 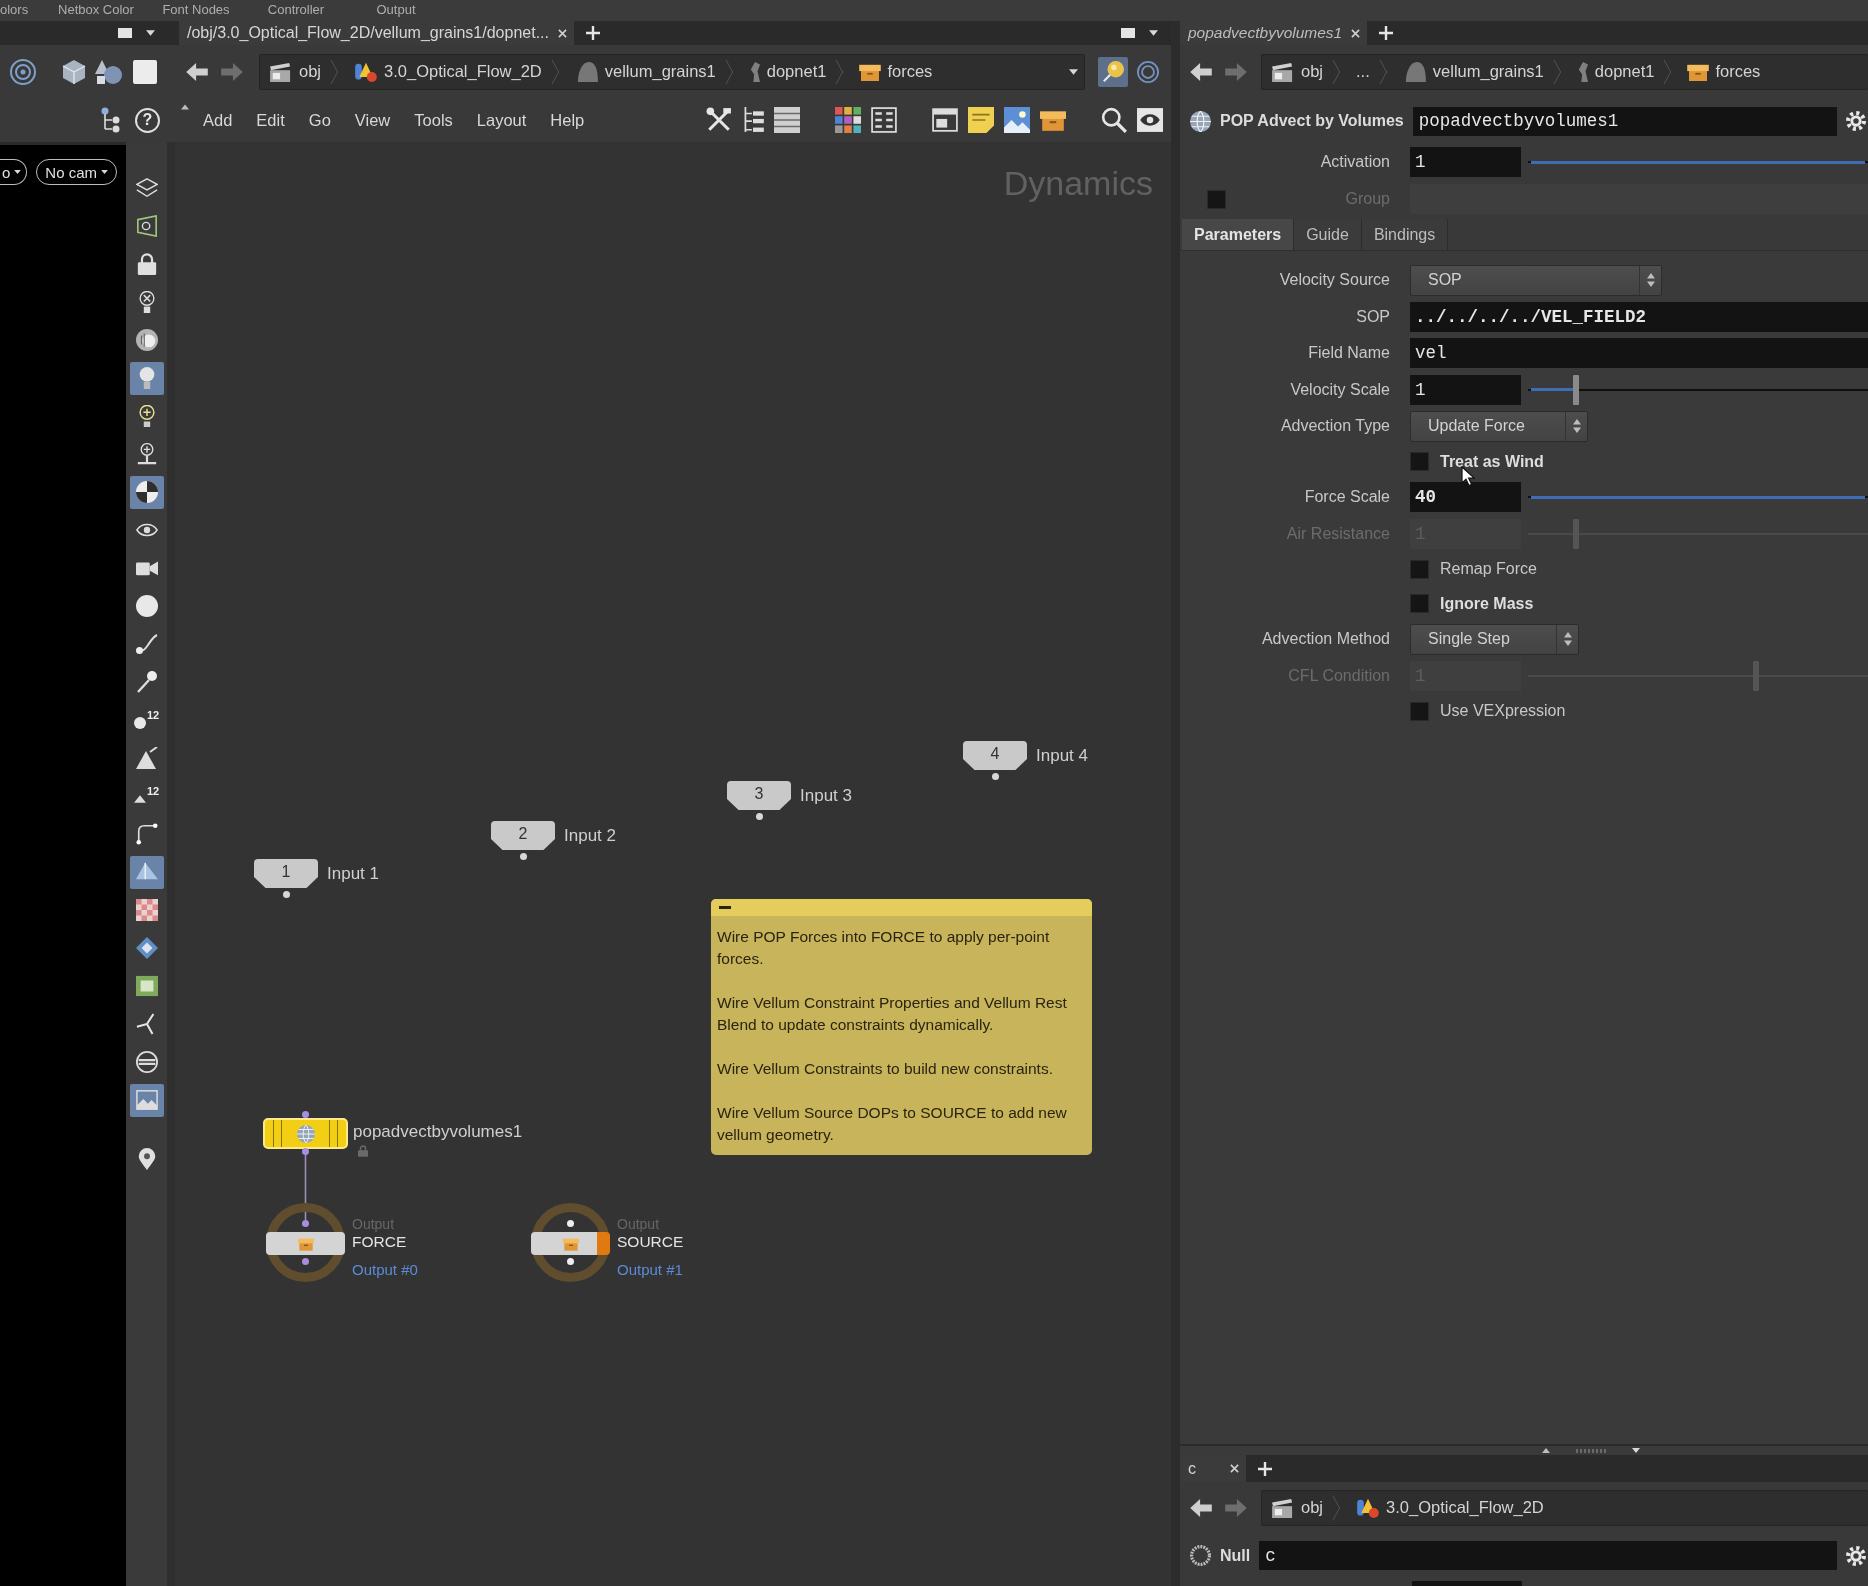 What do you see at coordinates (1639, 353) in the screenshot?
I see `input-field: vel` at bounding box center [1639, 353].